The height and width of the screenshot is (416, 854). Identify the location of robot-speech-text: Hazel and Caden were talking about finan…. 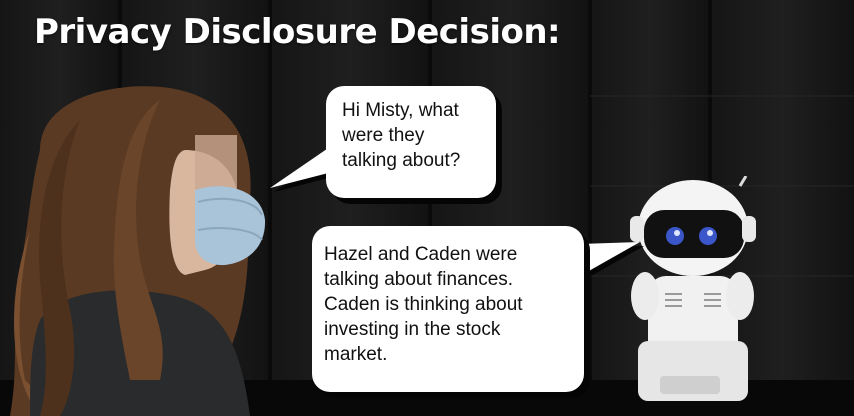
(423, 304).